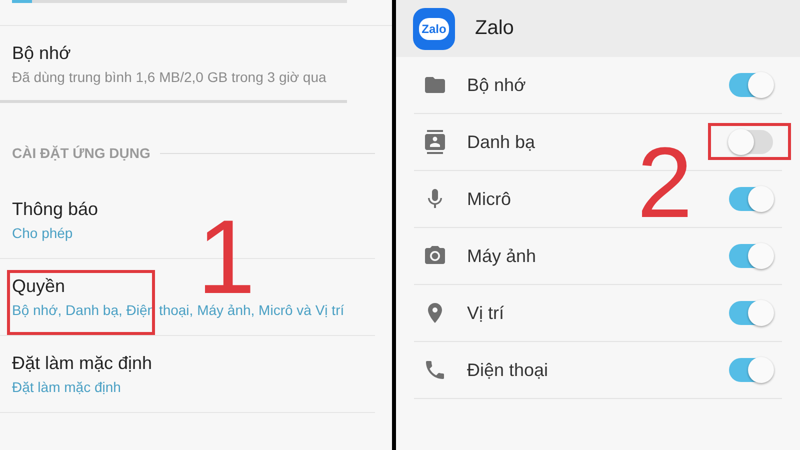 The image size is (800, 450). What do you see at coordinates (434, 29) in the screenshot?
I see `app-logo: Zalo` at bounding box center [434, 29].